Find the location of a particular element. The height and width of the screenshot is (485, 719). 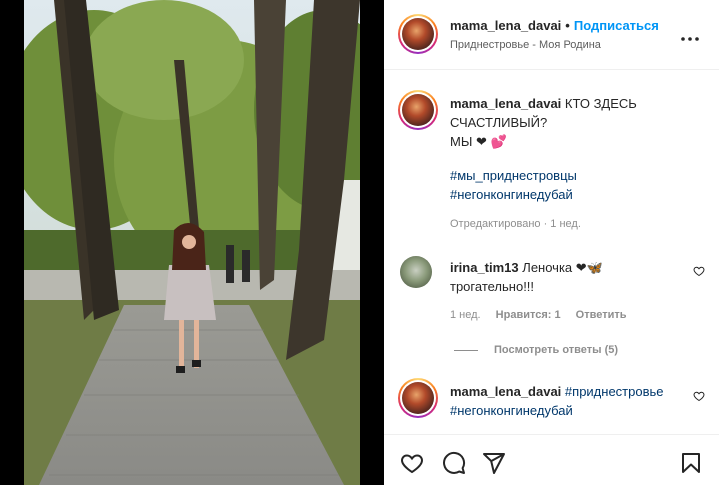

author-username: mama_lena_davai is located at coordinates (505, 25).